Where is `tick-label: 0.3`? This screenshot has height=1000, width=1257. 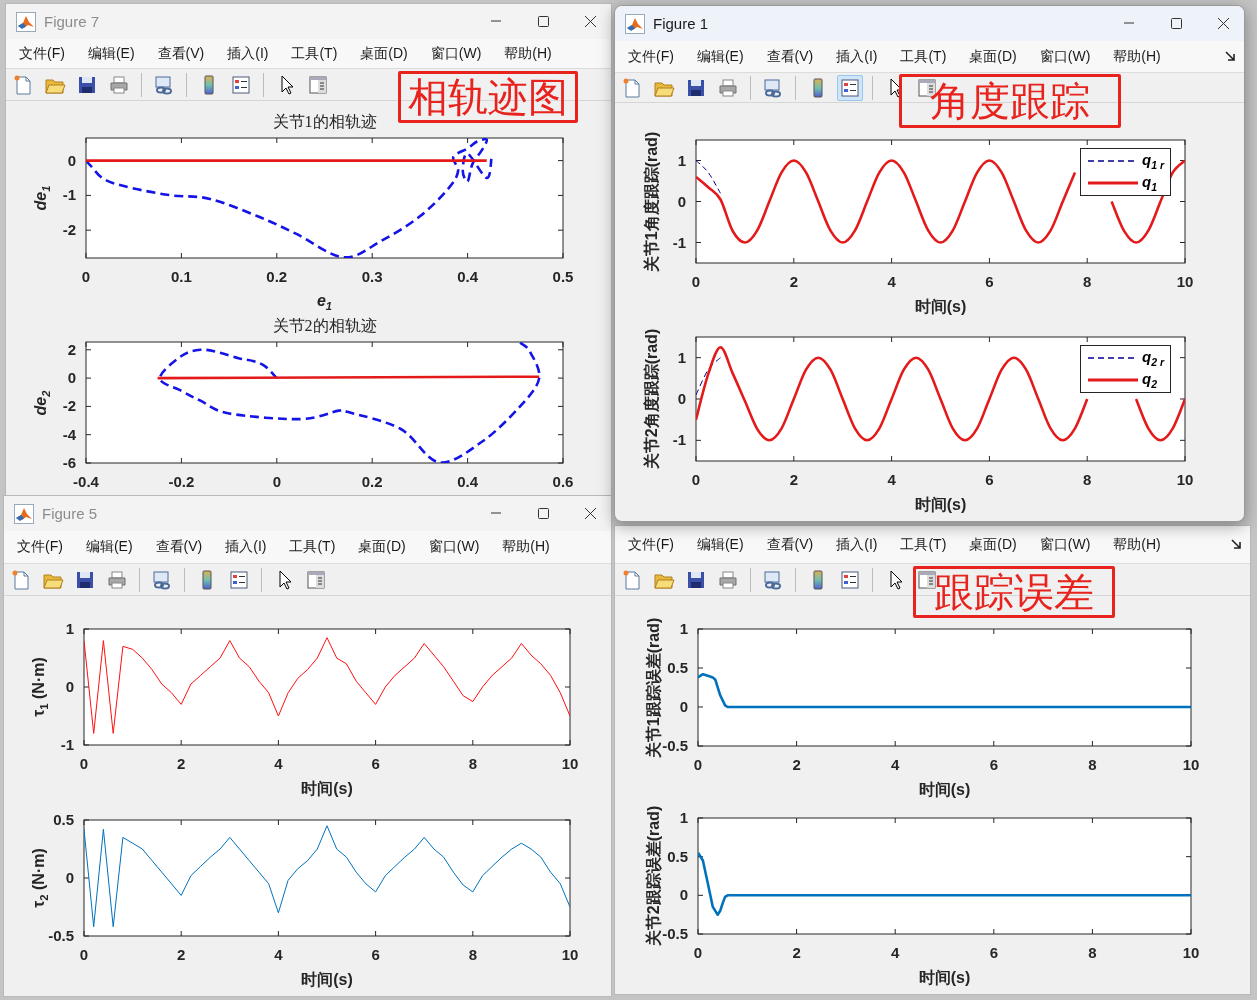
tick-label: 0.3 is located at coordinates (372, 276).